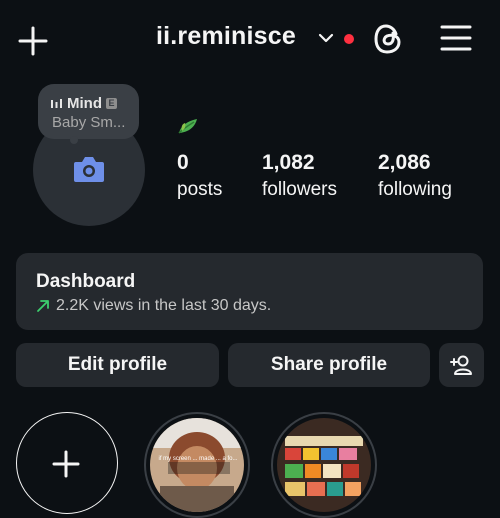 This screenshot has height=518, width=500. What do you see at coordinates (199, 176) in the screenshot?
I see `stat-posts: 0 posts` at bounding box center [199, 176].